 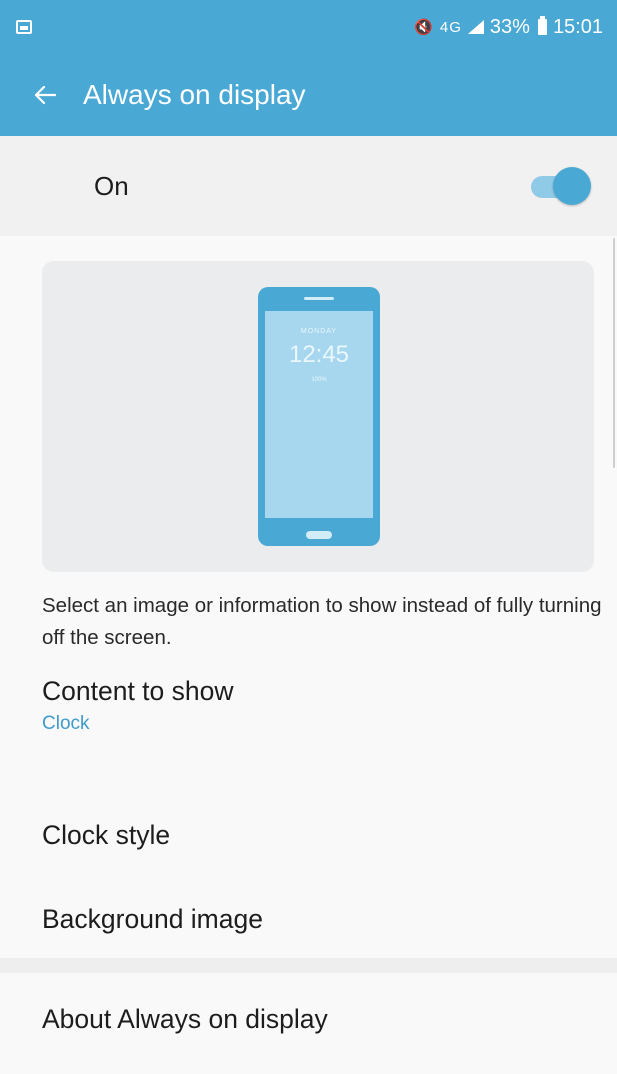 I want to click on arrow-left-icon, so click(x=45, y=95).